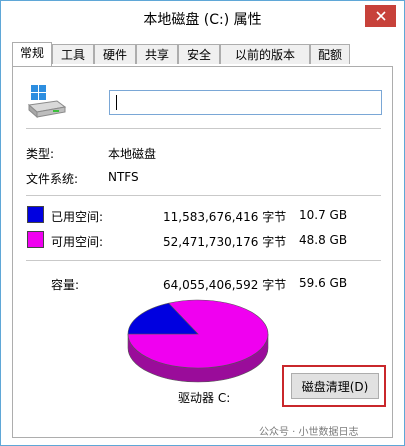 The height and width of the screenshot is (446, 405). I want to click on tab-sharing: 共享, so click(157, 54).